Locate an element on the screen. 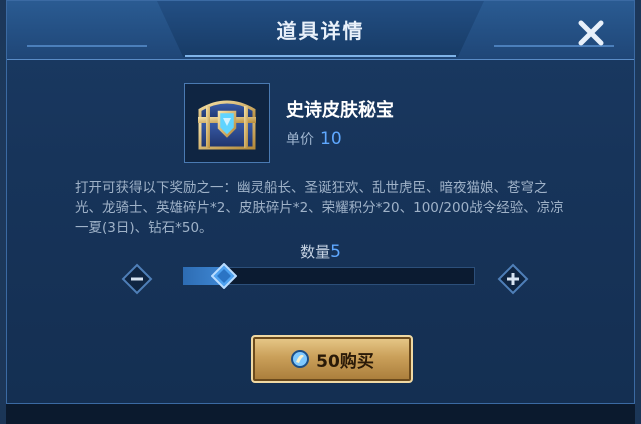  unit-price: 单价 10 is located at coordinates (314, 139).